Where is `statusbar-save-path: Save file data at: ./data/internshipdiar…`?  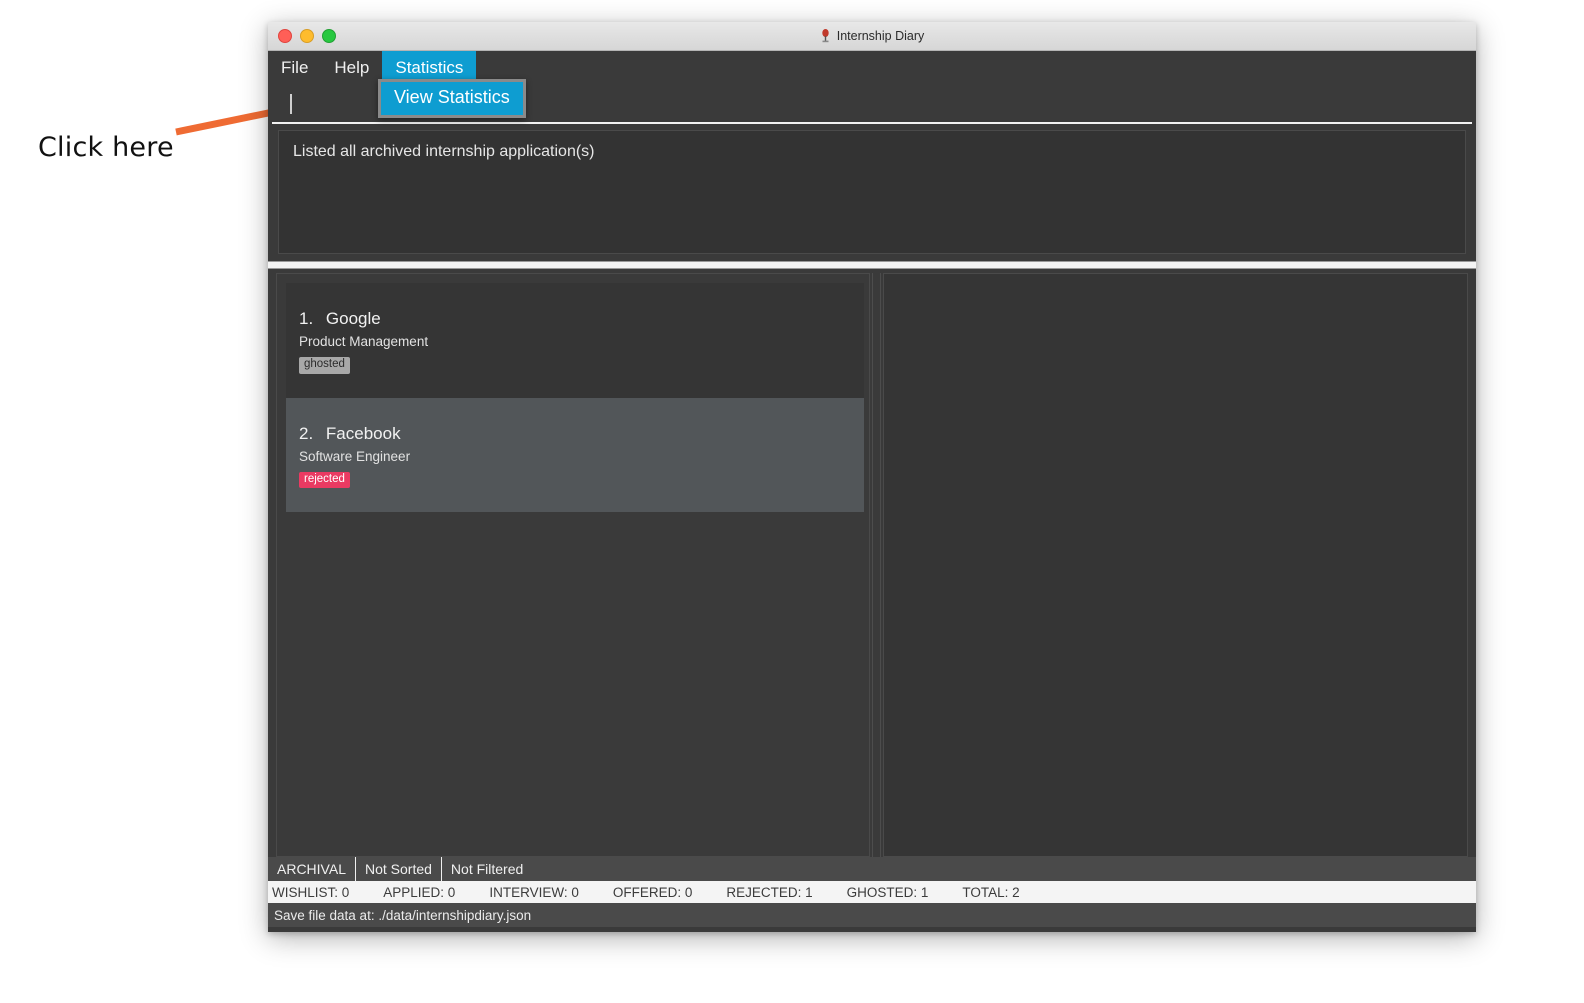 statusbar-save-path: Save file data at: ./data/internshipdiar… is located at coordinates (872, 915).